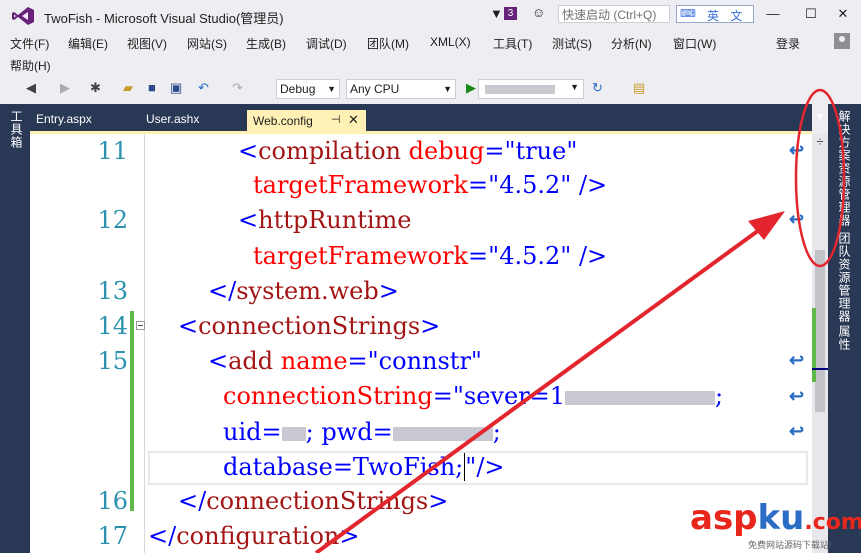 The image size is (861, 553). Describe the element at coordinates (790, 545) in the screenshot. I see `watermark-tagline: 免费网站源码下载站!` at that location.